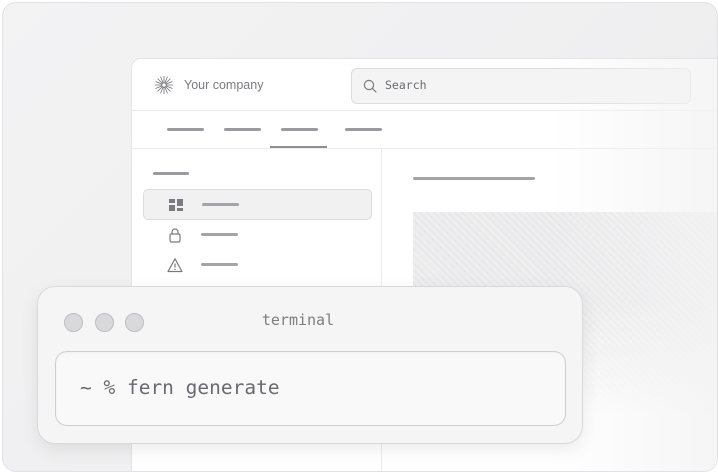  What do you see at coordinates (256, 264) in the screenshot?
I see `sidebar-item-alerts` at bounding box center [256, 264].